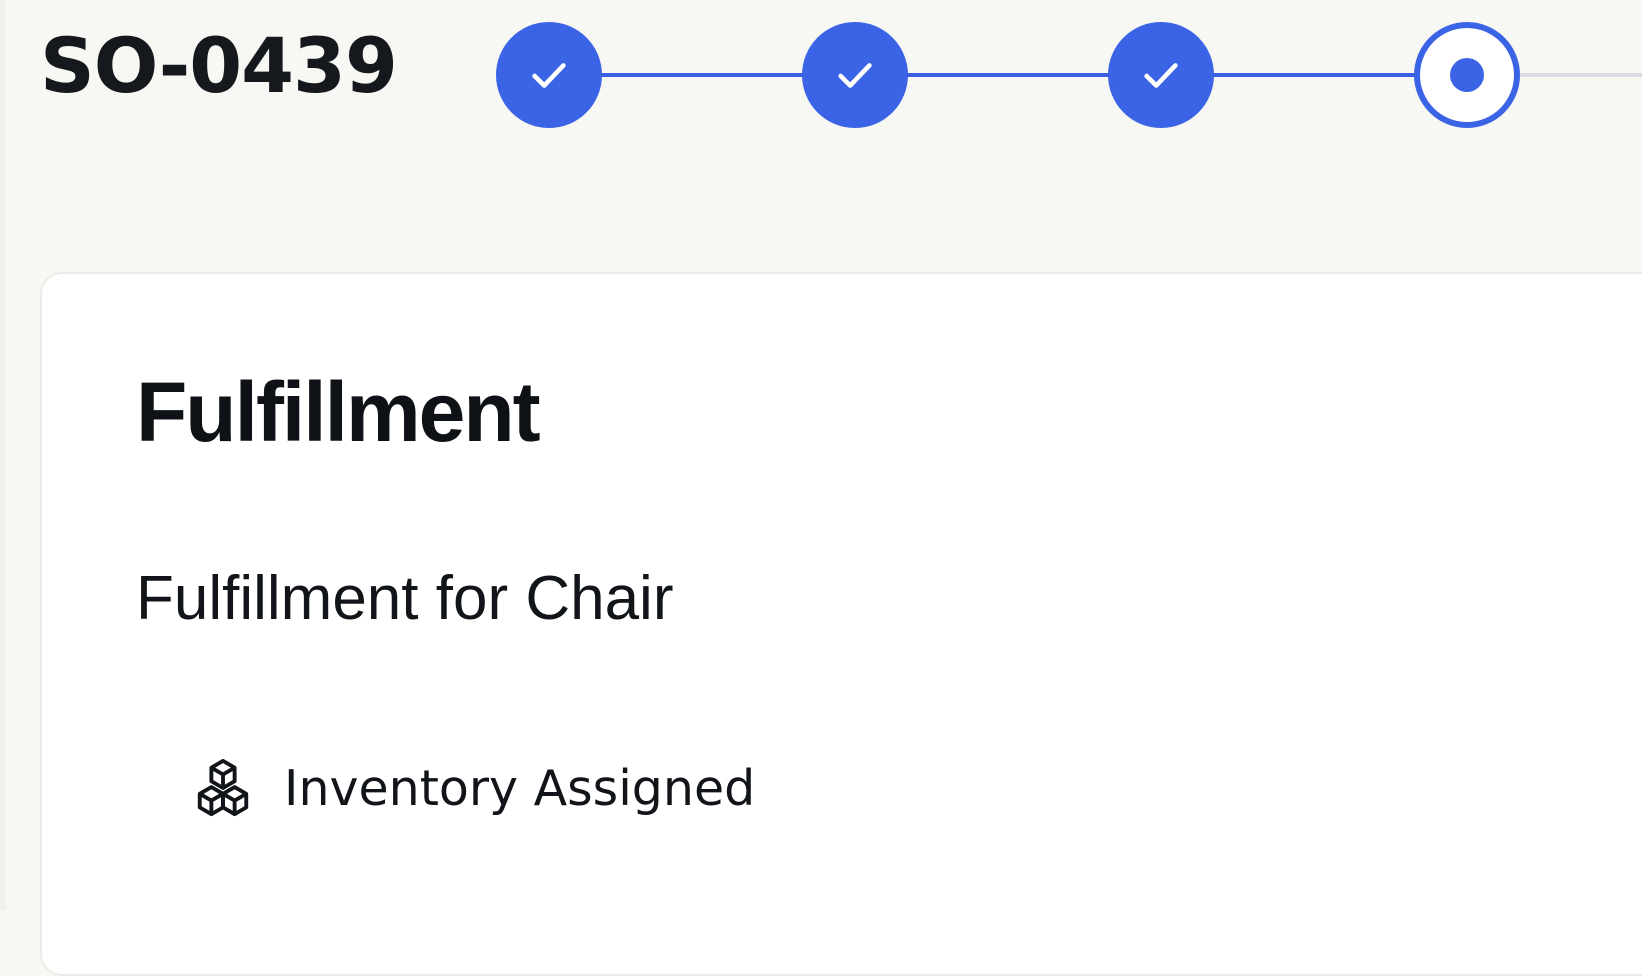 Image resolution: width=1642 pixels, height=976 pixels. Describe the element at coordinates (3, 455) in the screenshot. I see `left-edge` at that location.